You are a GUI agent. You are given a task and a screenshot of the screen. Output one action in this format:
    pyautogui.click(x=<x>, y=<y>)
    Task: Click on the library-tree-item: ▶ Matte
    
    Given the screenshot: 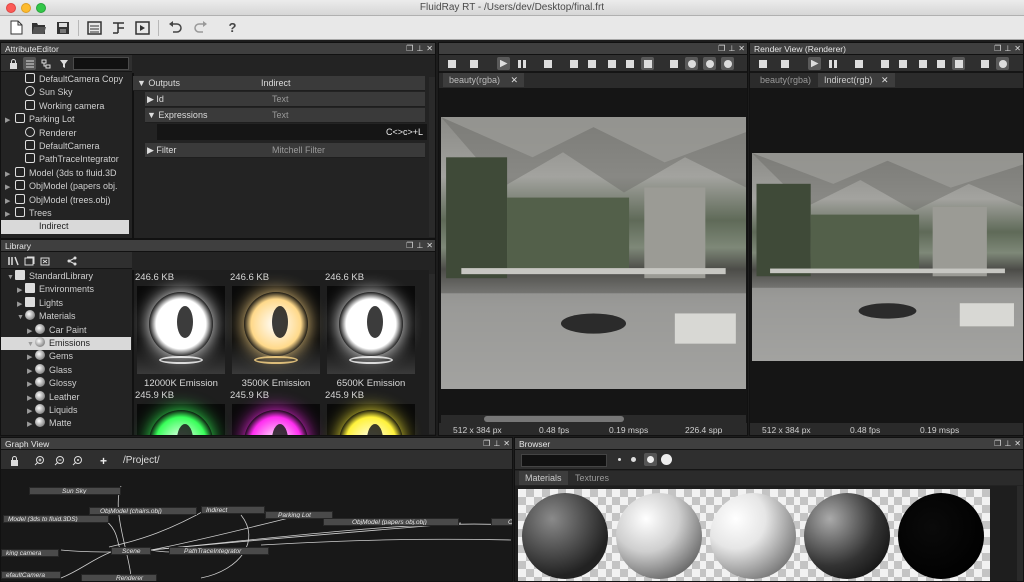 What is the action you would take?
    pyautogui.click(x=66, y=423)
    